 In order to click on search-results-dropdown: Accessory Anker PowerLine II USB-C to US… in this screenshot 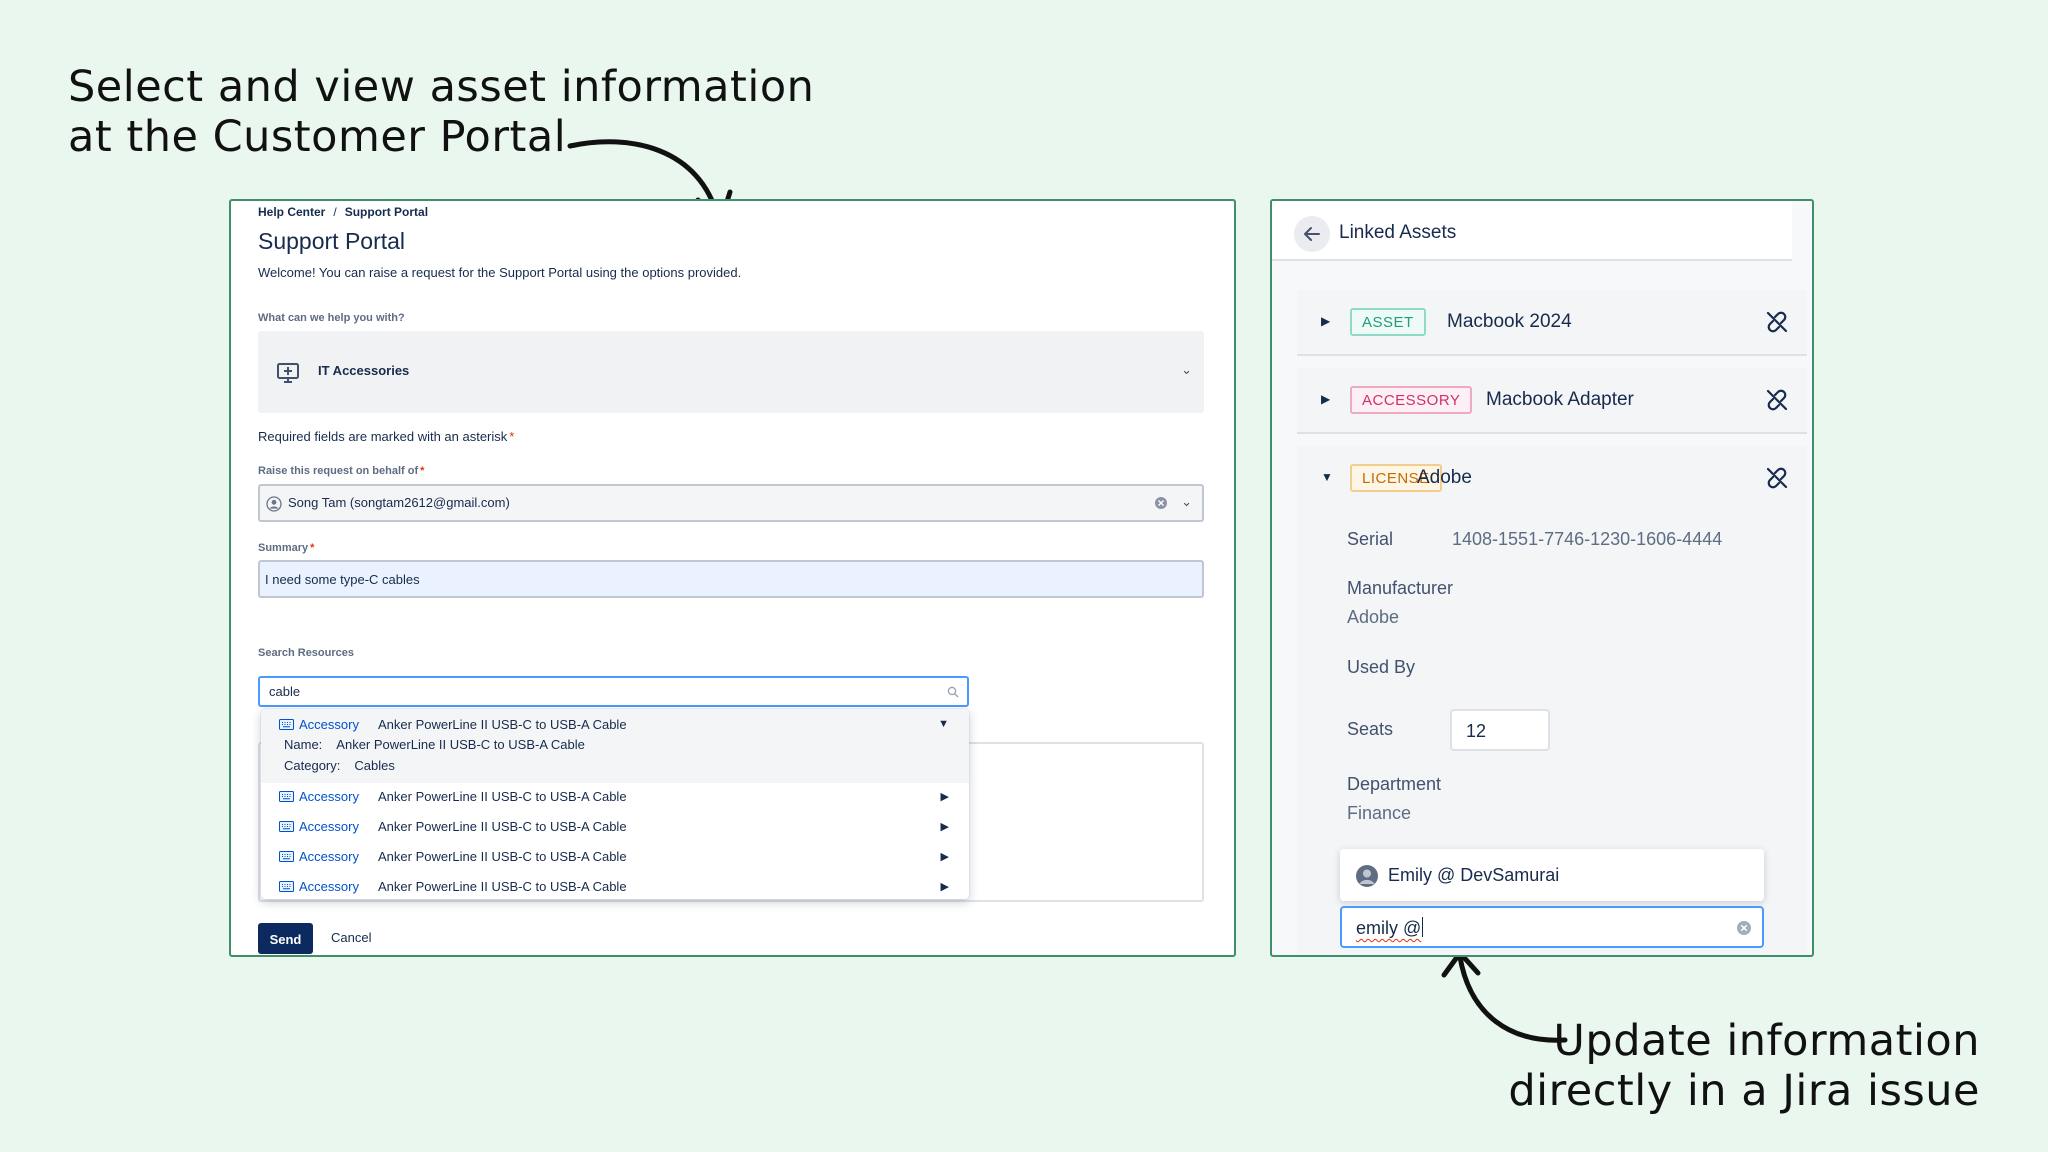, I will do `click(615, 804)`.